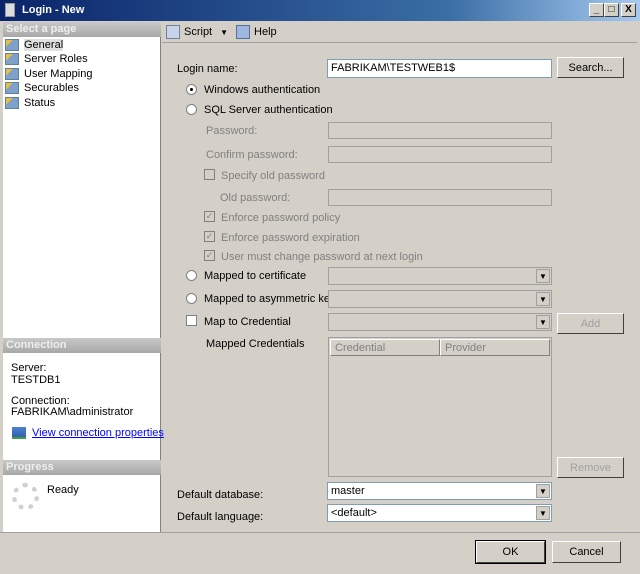 Image resolution: width=640 pixels, height=574 pixels. What do you see at coordinates (63, 490) in the screenshot?
I see `progress-status: Ready` at bounding box center [63, 490].